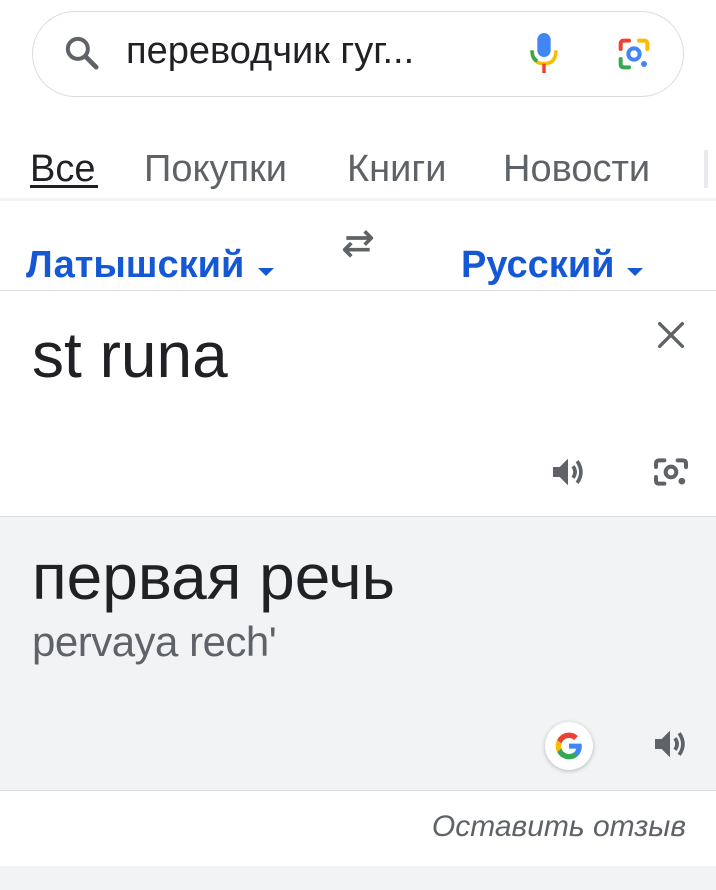 The width and height of the screenshot is (716, 890). What do you see at coordinates (213, 577) in the screenshot?
I see `translation-result: первая речь` at bounding box center [213, 577].